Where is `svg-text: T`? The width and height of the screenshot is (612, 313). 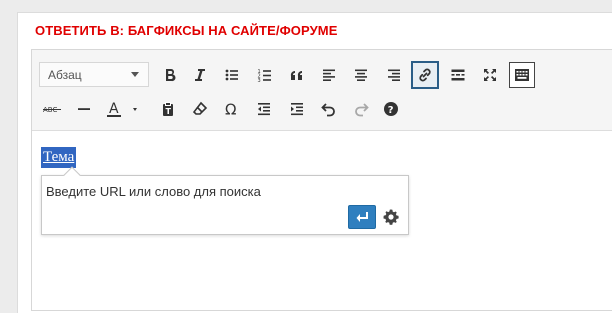 svg-text: T is located at coordinates (169, 111).